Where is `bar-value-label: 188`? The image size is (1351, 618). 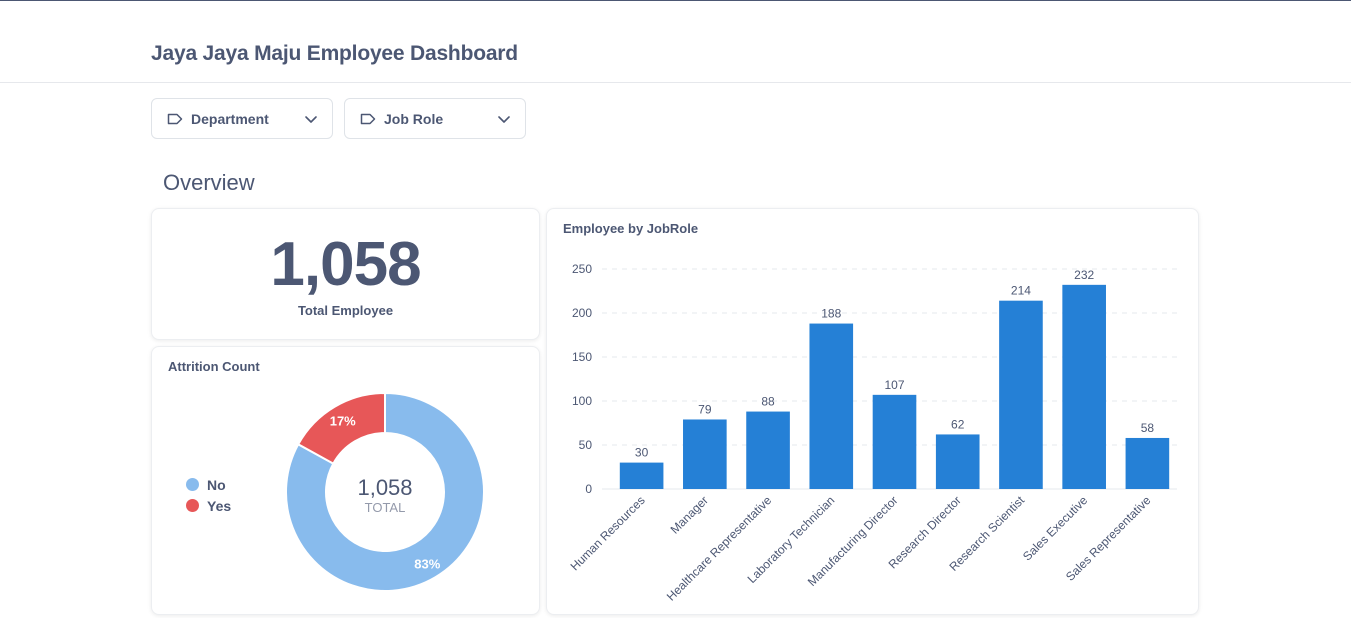 bar-value-label: 188 is located at coordinates (831, 314).